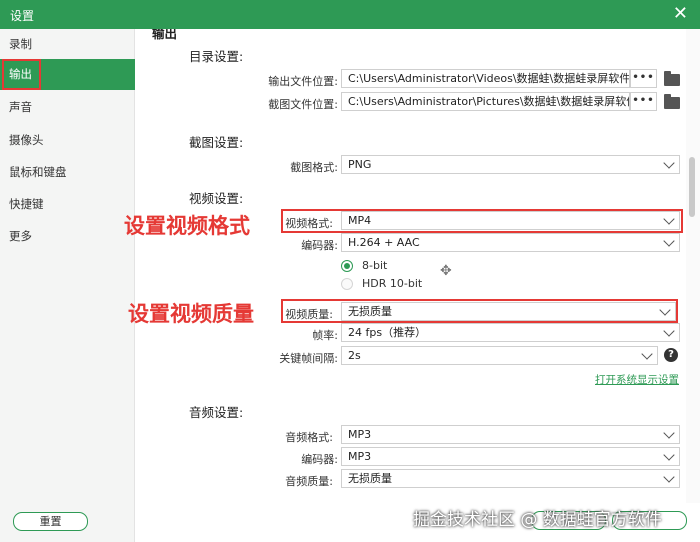  Describe the element at coordinates (360, 434) in the screenshot. I see `audio-format-value: MP3` at that location.